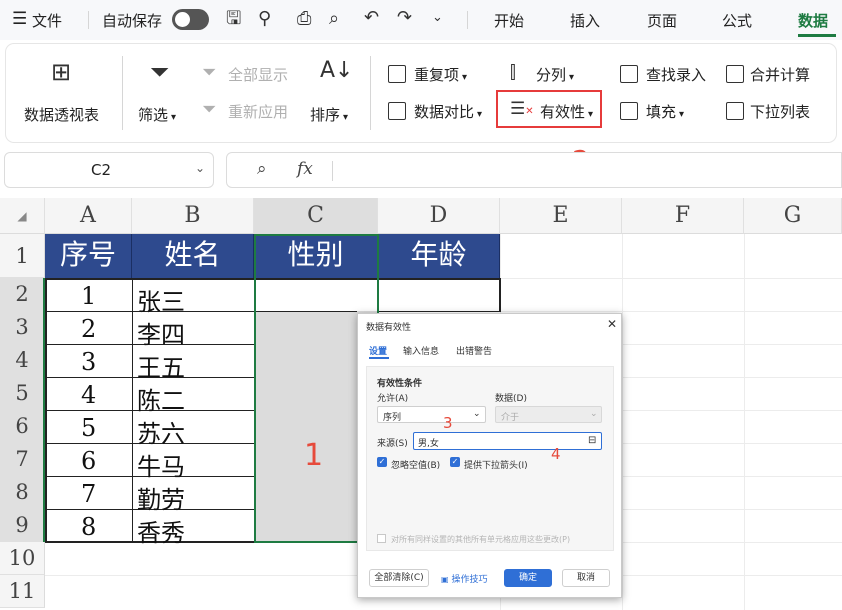  I want to click on column-header-c: C, so click(316, 216).